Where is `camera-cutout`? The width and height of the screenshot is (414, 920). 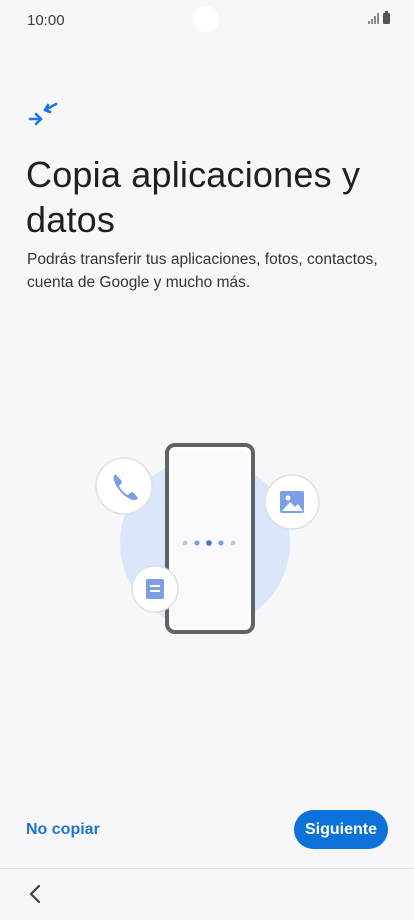 camera-cutout is located at coordinates (206, 19).